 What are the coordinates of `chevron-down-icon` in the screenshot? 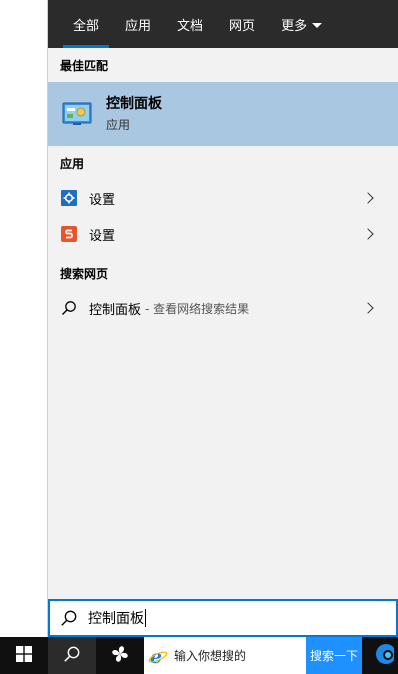 It's located at (317, 25).